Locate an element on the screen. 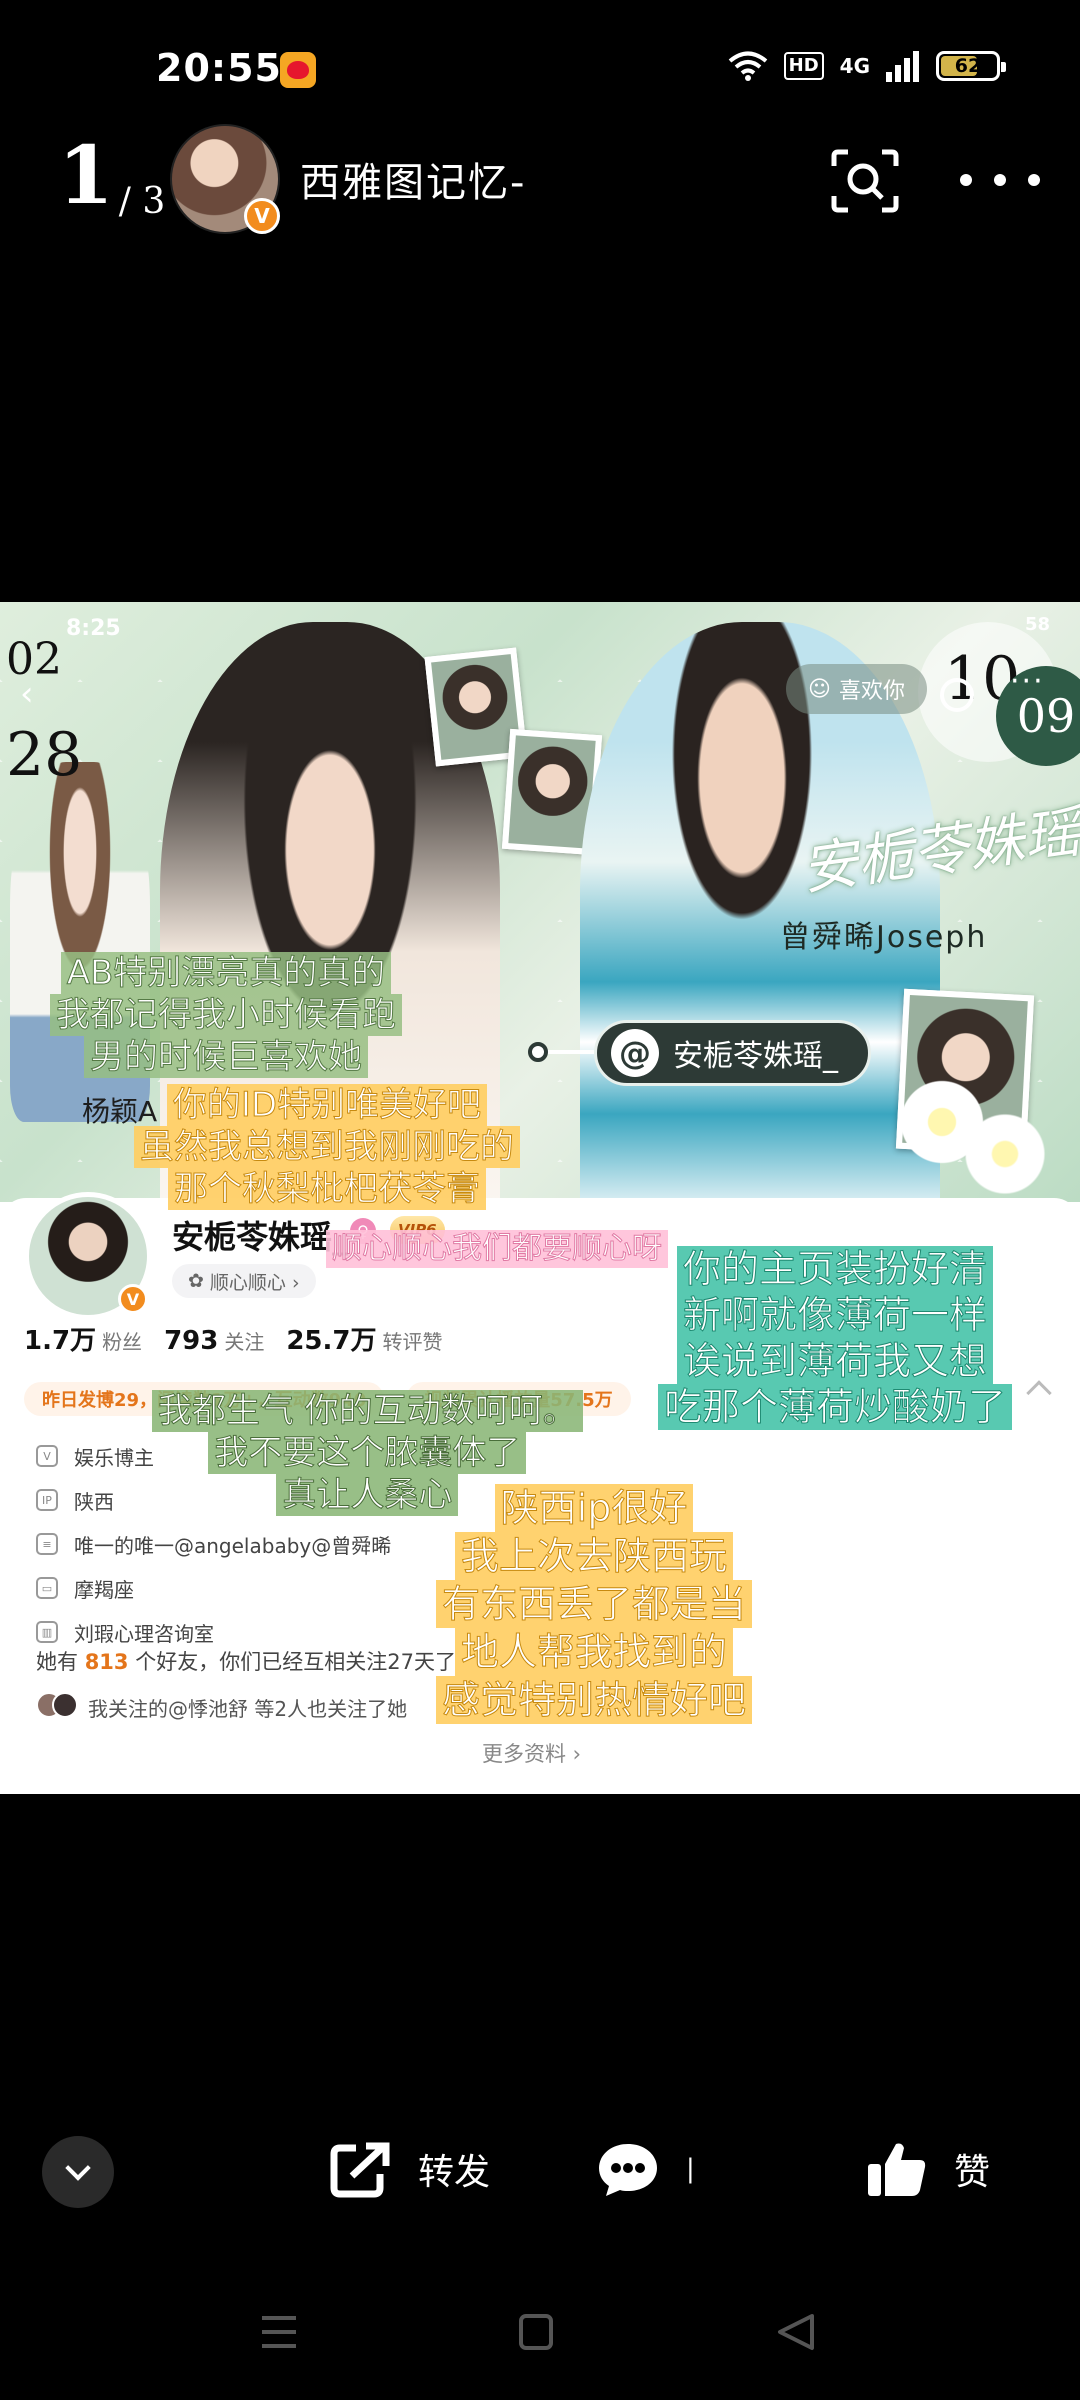  page-counter: 1 / 3 is located at coordinates (111, 175).